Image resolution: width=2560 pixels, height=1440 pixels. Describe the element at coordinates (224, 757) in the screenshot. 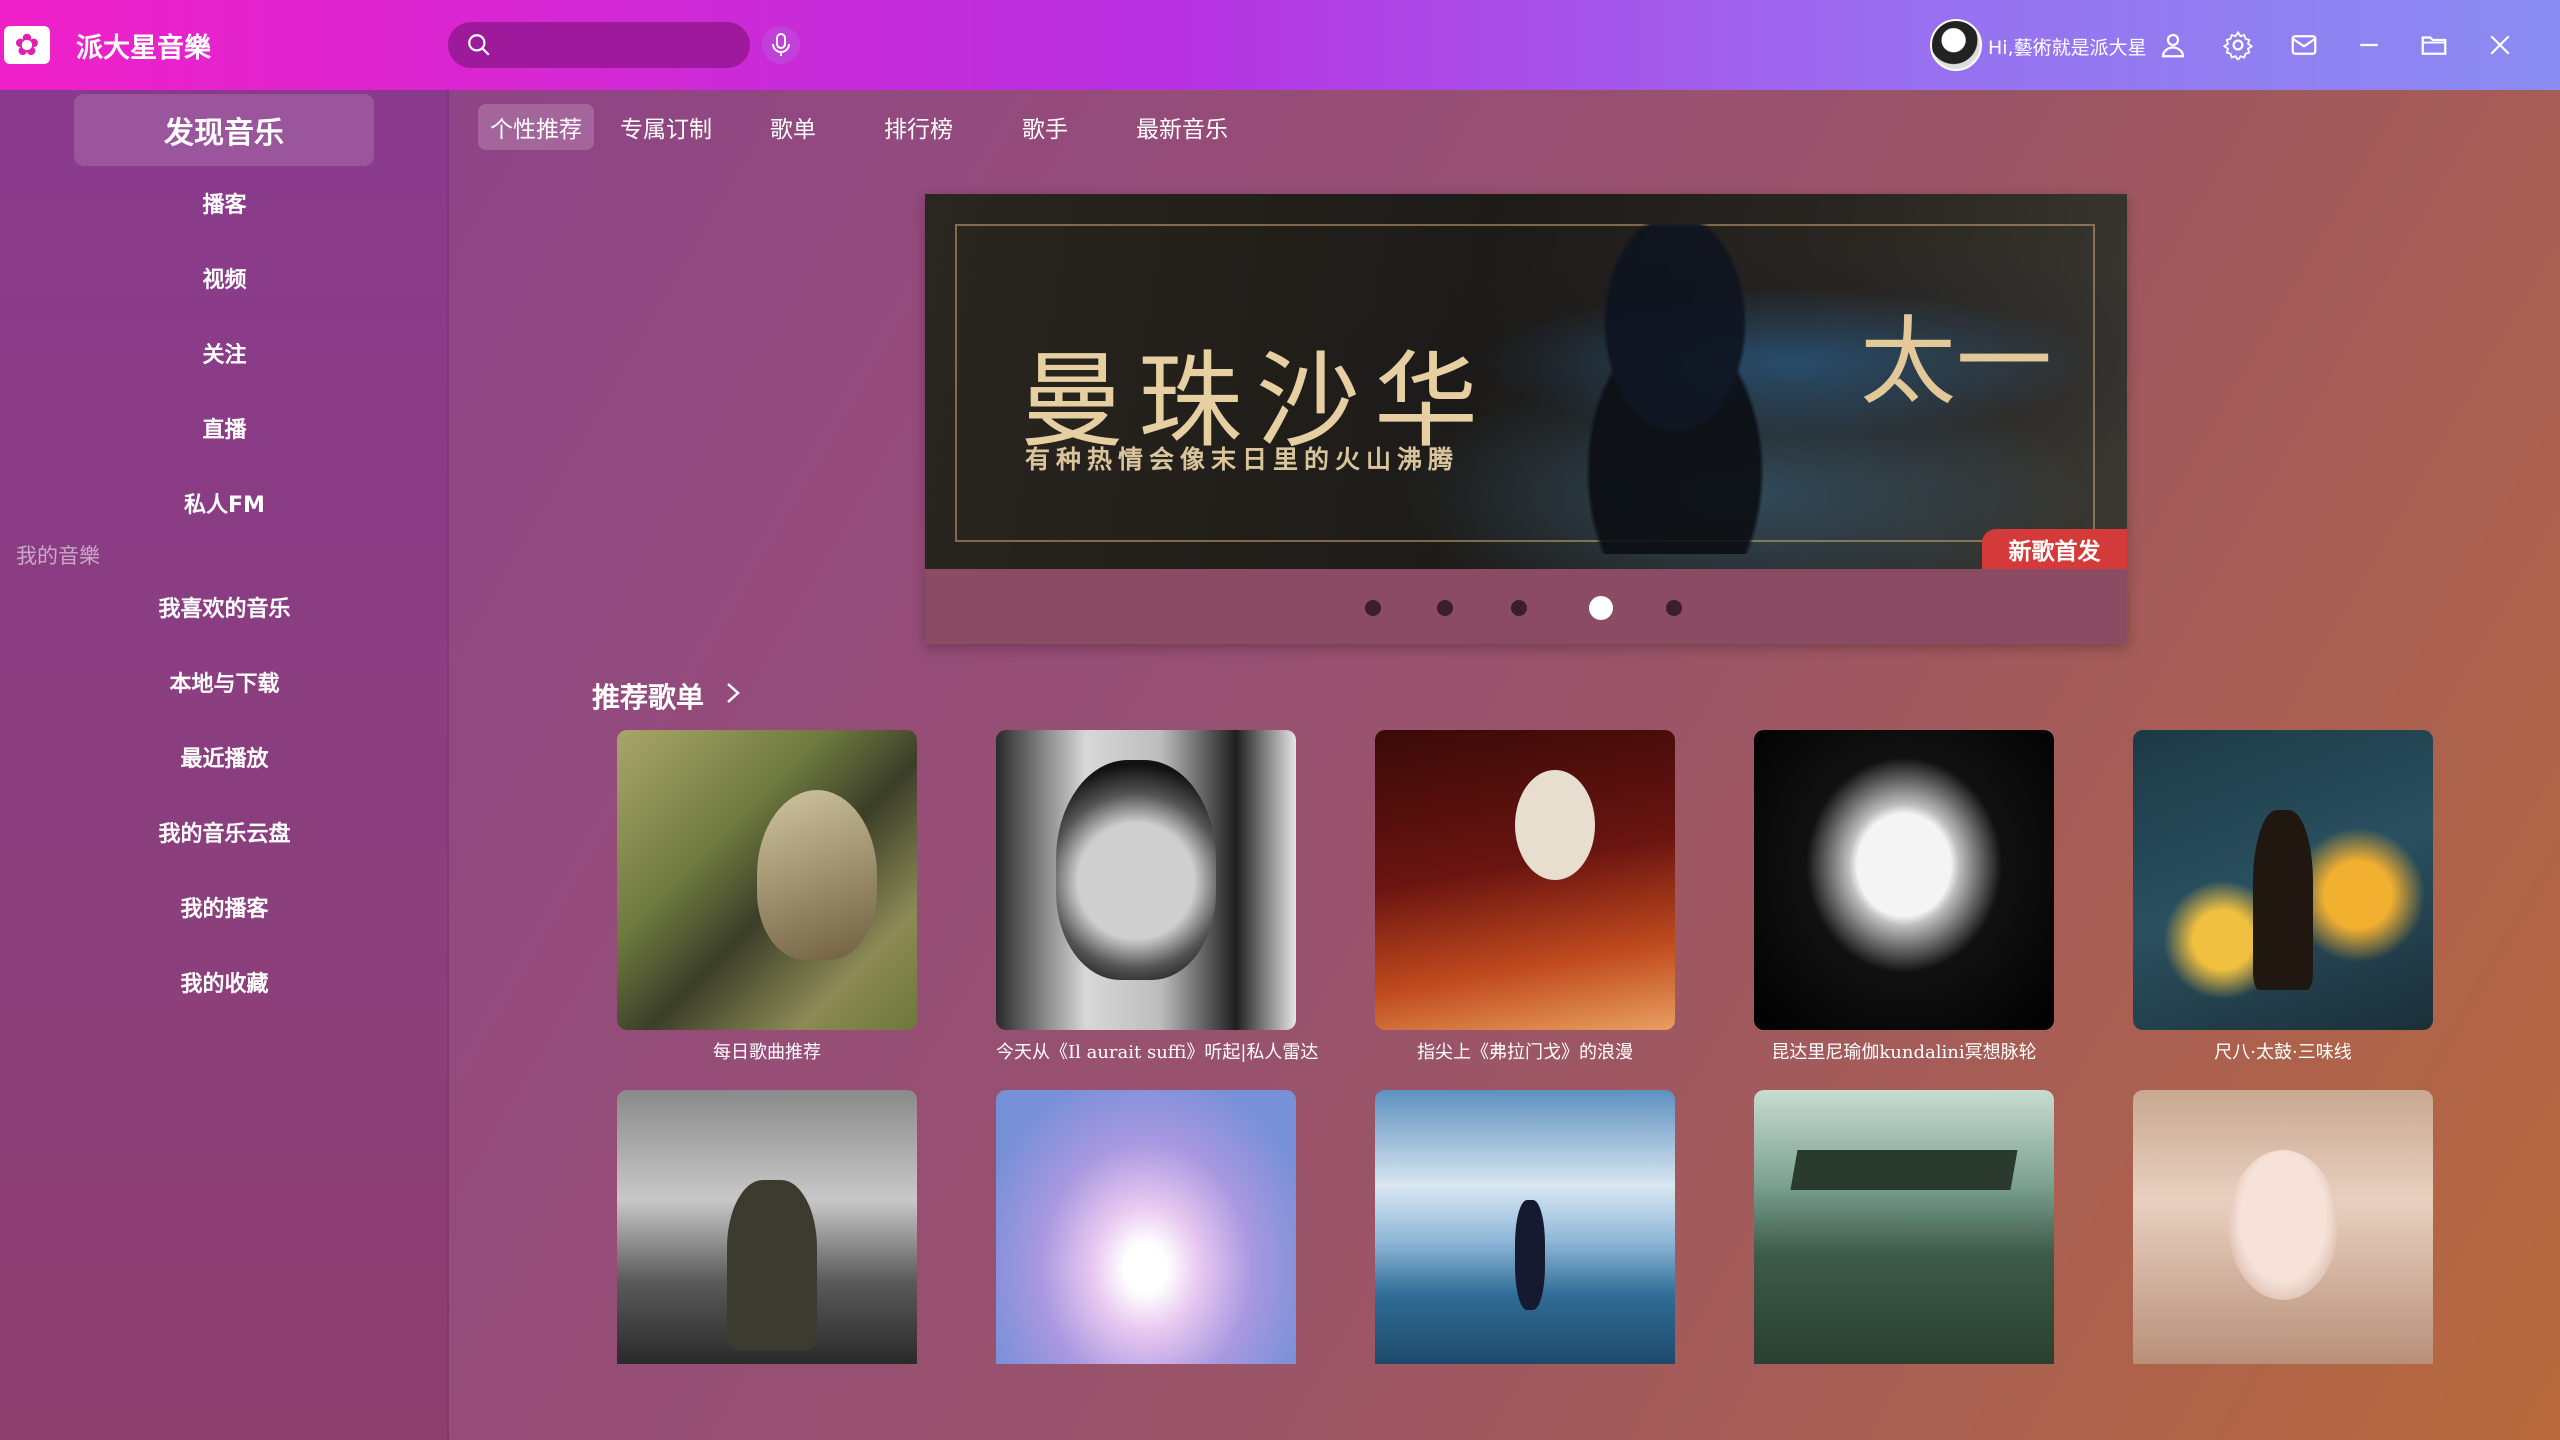

I see `sidebar-item-recent: 最近播放` at that location.